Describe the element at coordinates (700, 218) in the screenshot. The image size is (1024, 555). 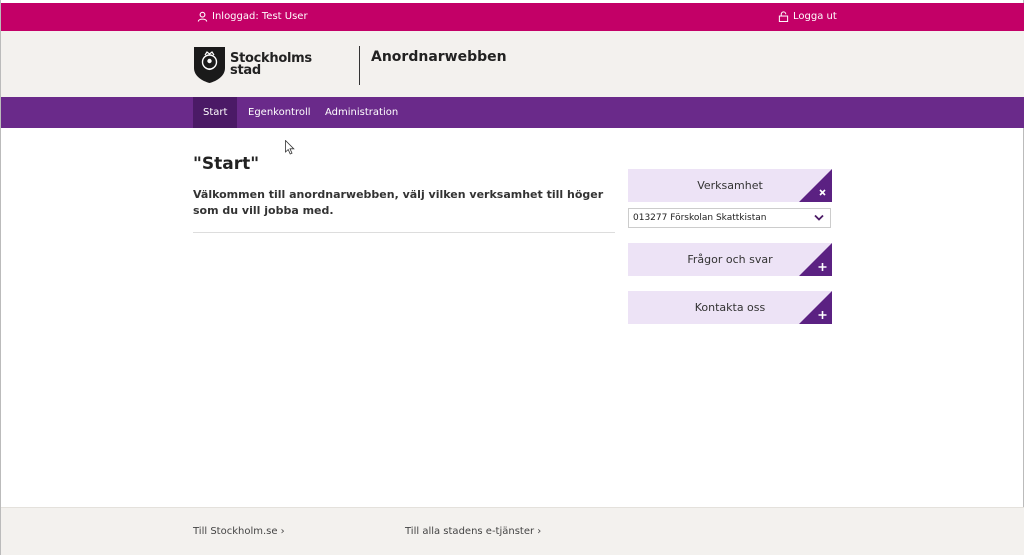
I see `selected-verksamhet: 013277 Förskolan Skattkistan` at that location.